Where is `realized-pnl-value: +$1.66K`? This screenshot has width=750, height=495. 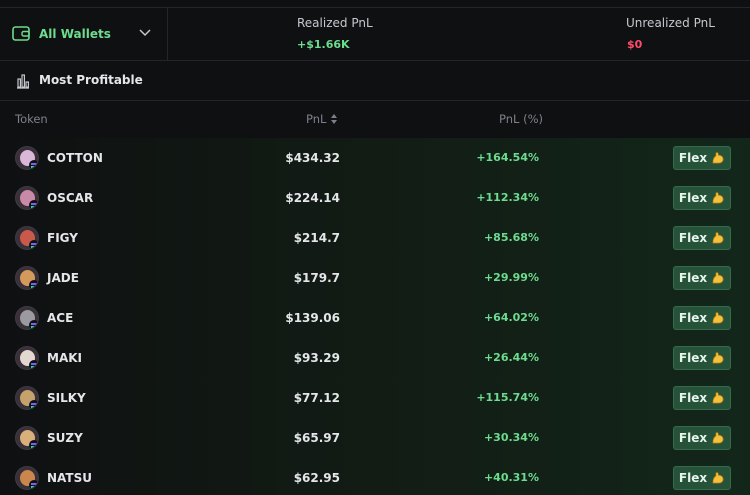
realized-pnl-value: +$1.66K is located at coordinates (323, 44).